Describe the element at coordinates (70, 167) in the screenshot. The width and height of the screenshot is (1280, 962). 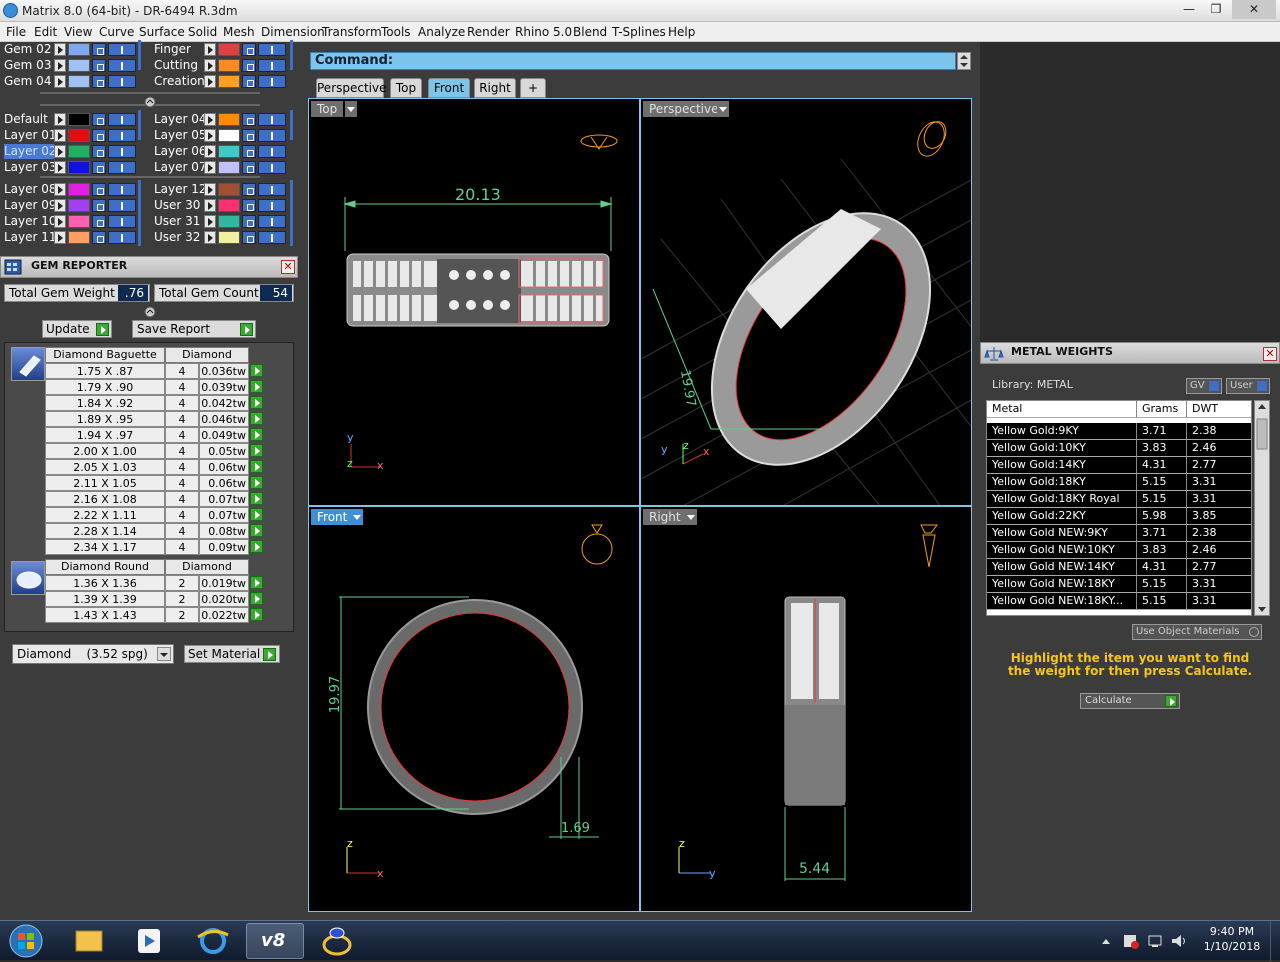
I see `layer-row: Layer 03` at that location.